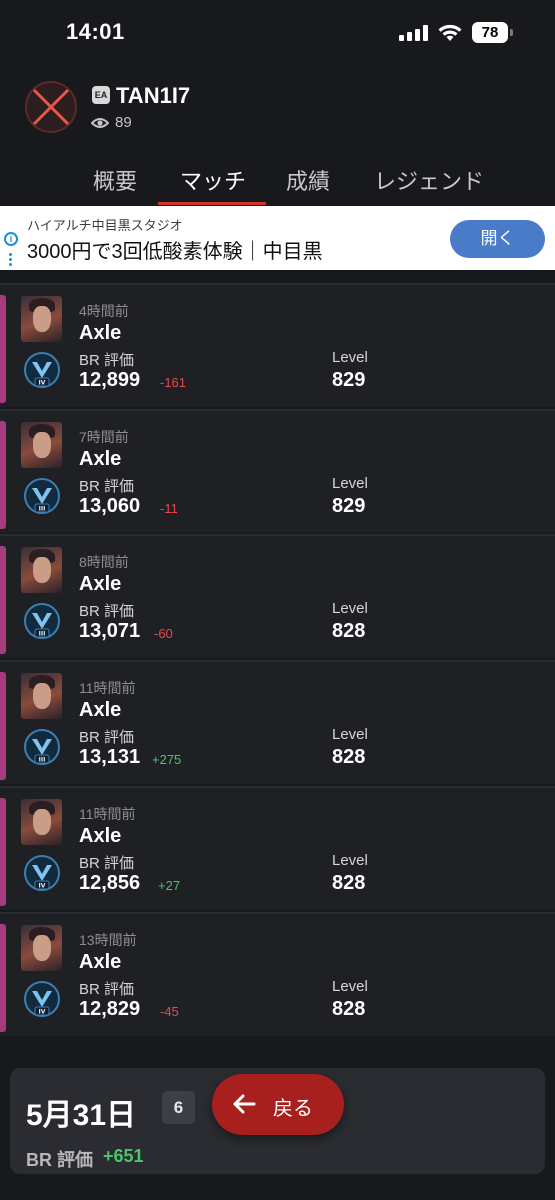 Image resolution: width=555 pixels, height=1200 pixels. What do you see at coordinates (104, 437) in the screenshot?
I see `match-time-ago: 7時間前` at bounding box center [104, 437].